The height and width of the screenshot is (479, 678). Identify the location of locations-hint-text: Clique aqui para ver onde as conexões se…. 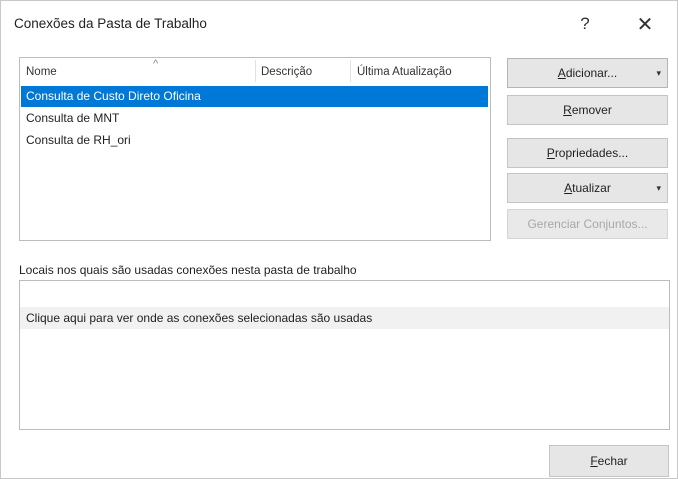
(199, 318).